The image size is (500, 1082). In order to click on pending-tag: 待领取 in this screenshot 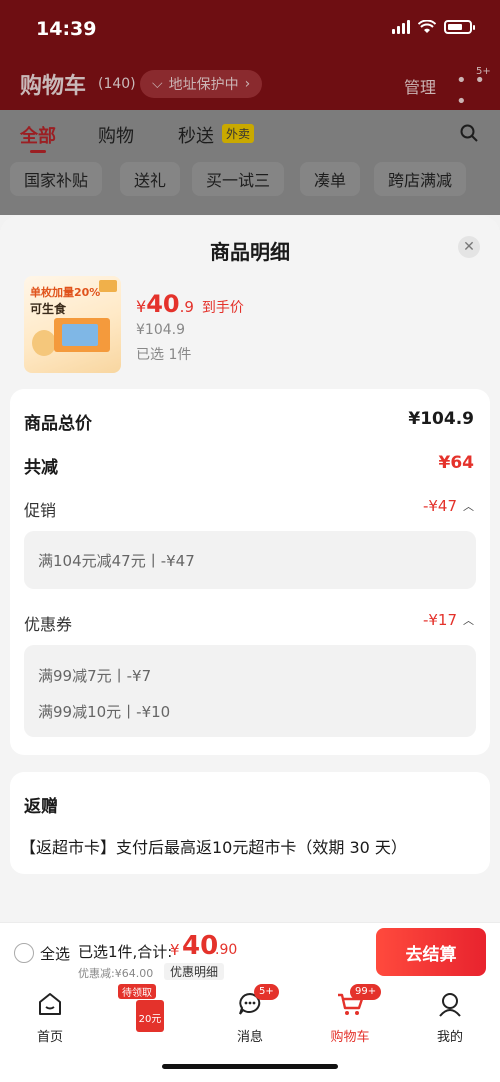, I will do `click(137, 991)`.